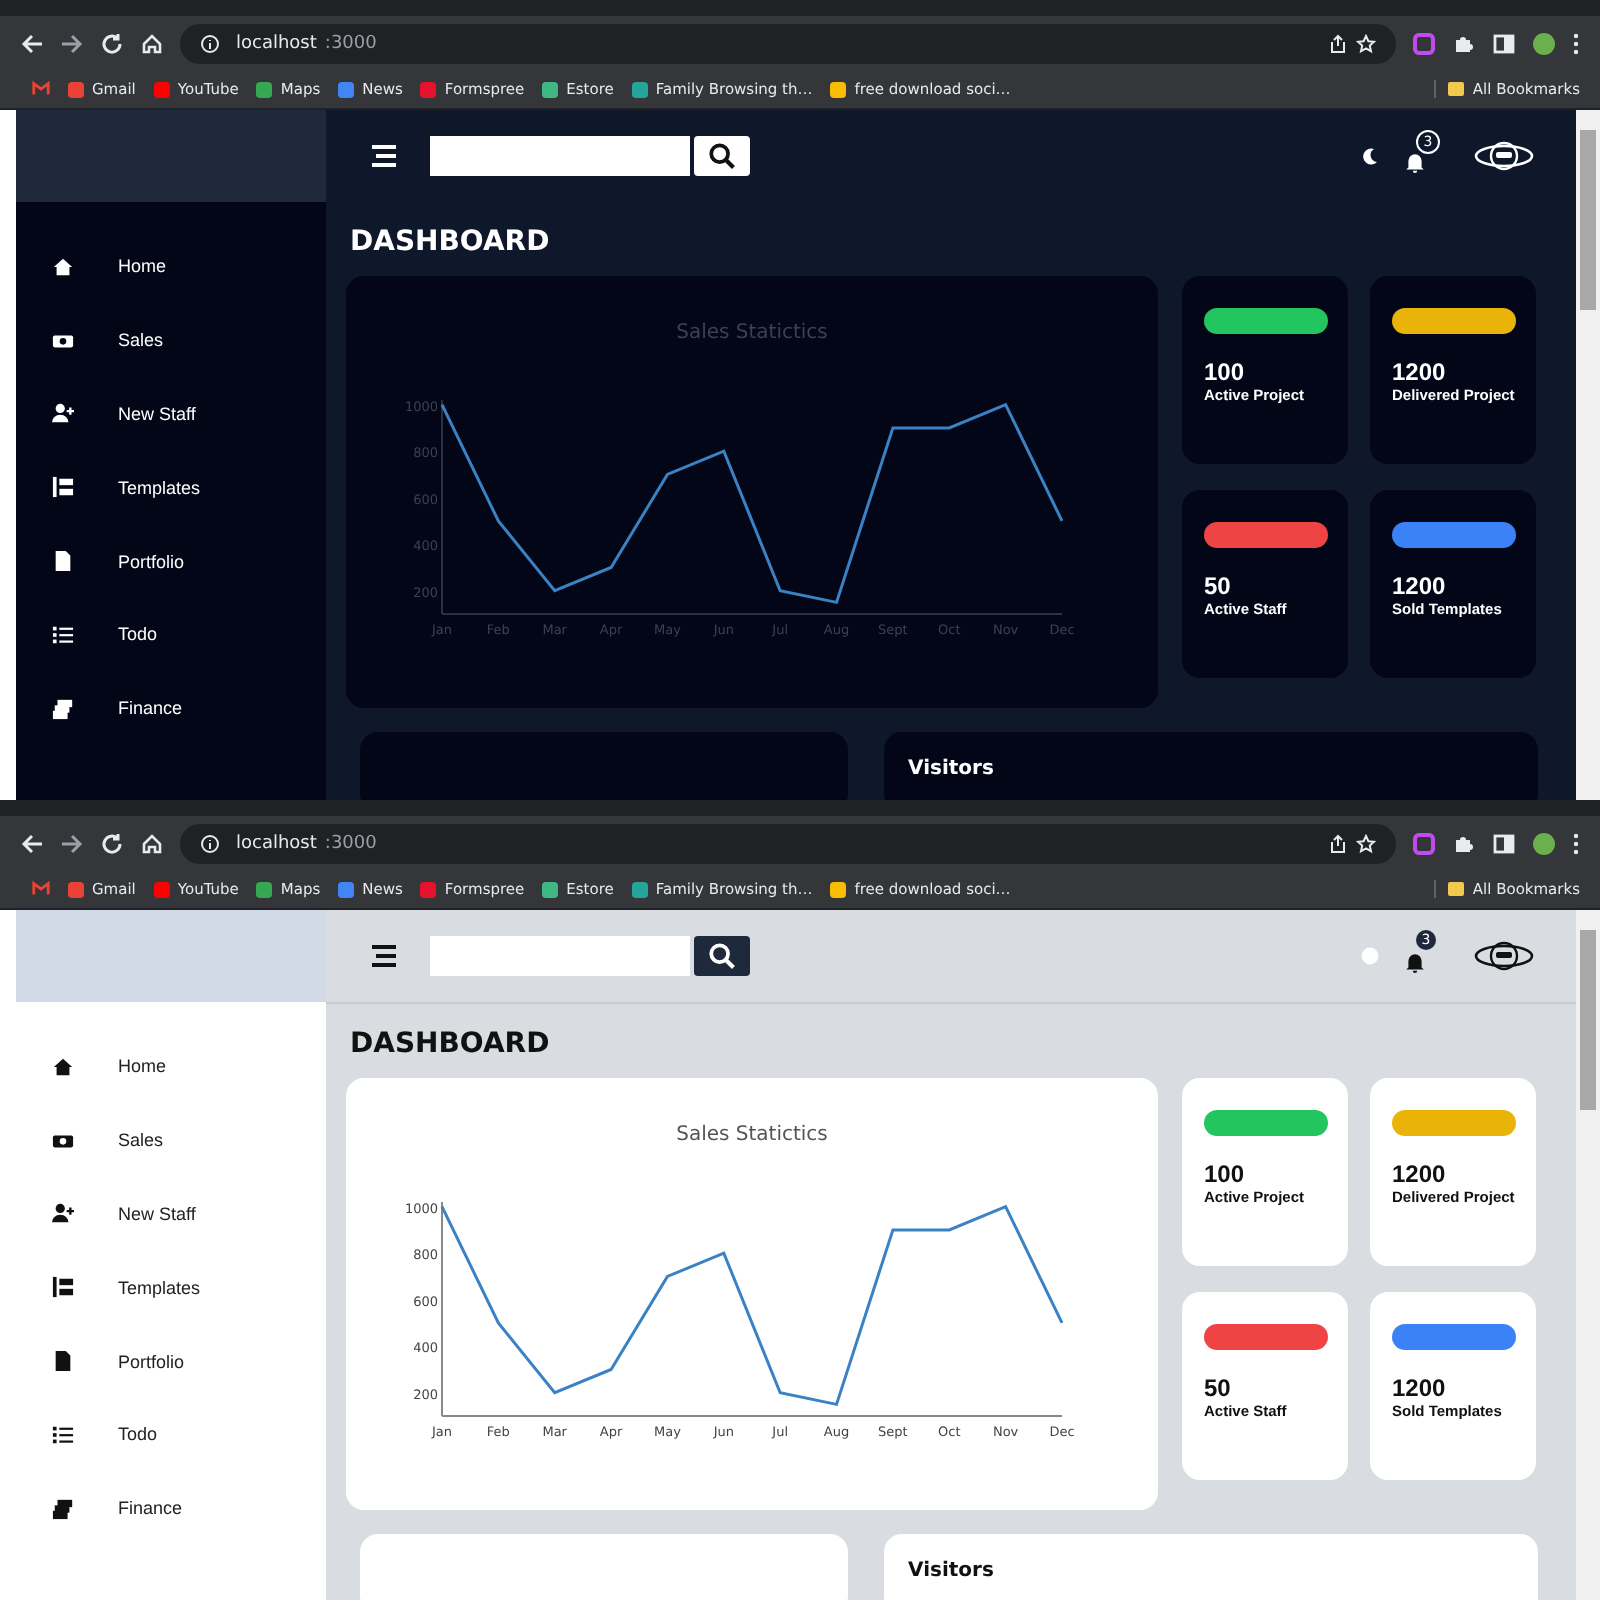 The image size is (1600, 1600). What do you see at coordinates (384, 956) in the screenshot?
I see `menu-icon` at bounding box center [384, 956].